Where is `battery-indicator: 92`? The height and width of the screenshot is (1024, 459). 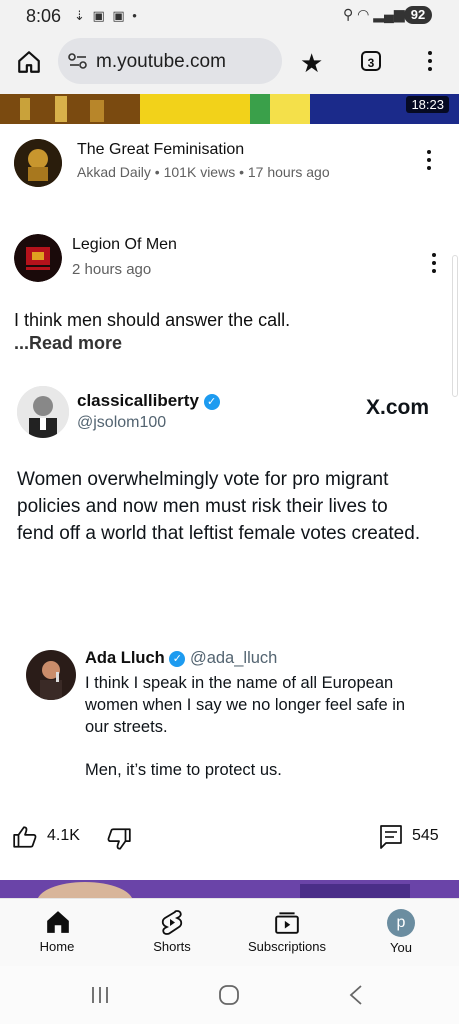 battery-indicator: 92 is located at coordinates (418, 15).